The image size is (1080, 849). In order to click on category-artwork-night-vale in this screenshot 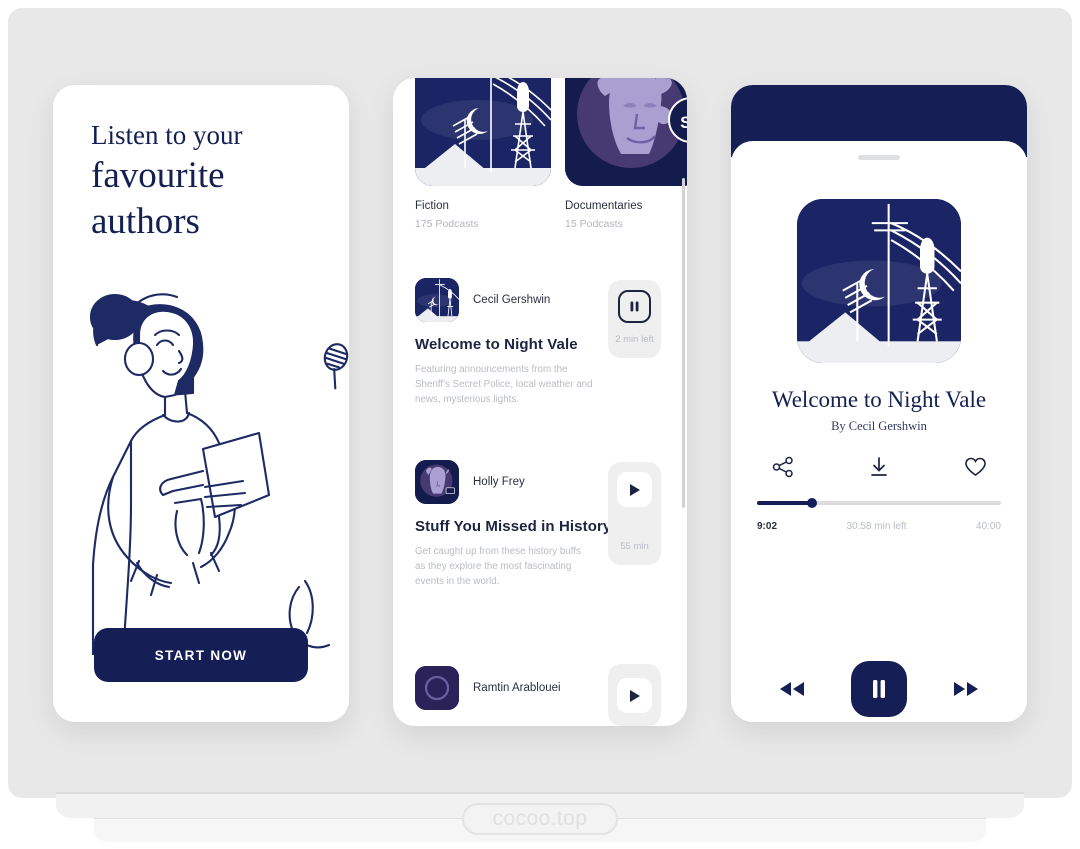, I will do `click(483, 132)`.